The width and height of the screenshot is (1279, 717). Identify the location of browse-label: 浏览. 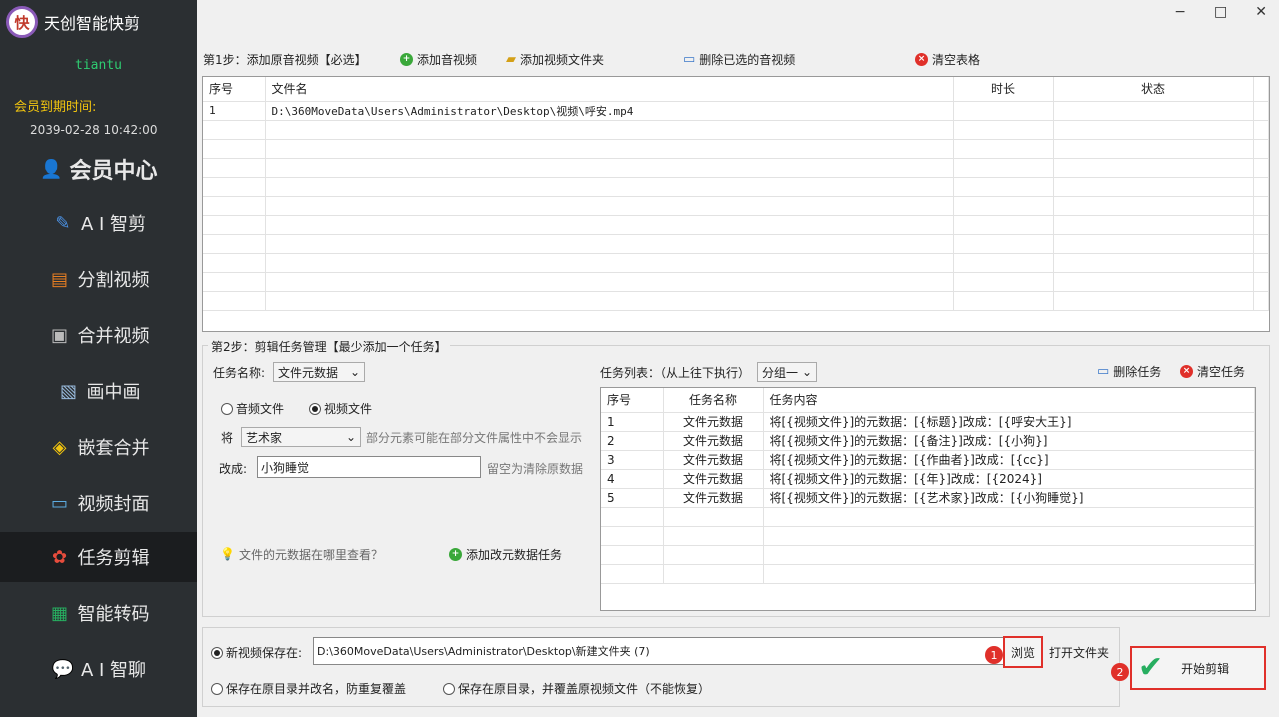
(1022, 652).